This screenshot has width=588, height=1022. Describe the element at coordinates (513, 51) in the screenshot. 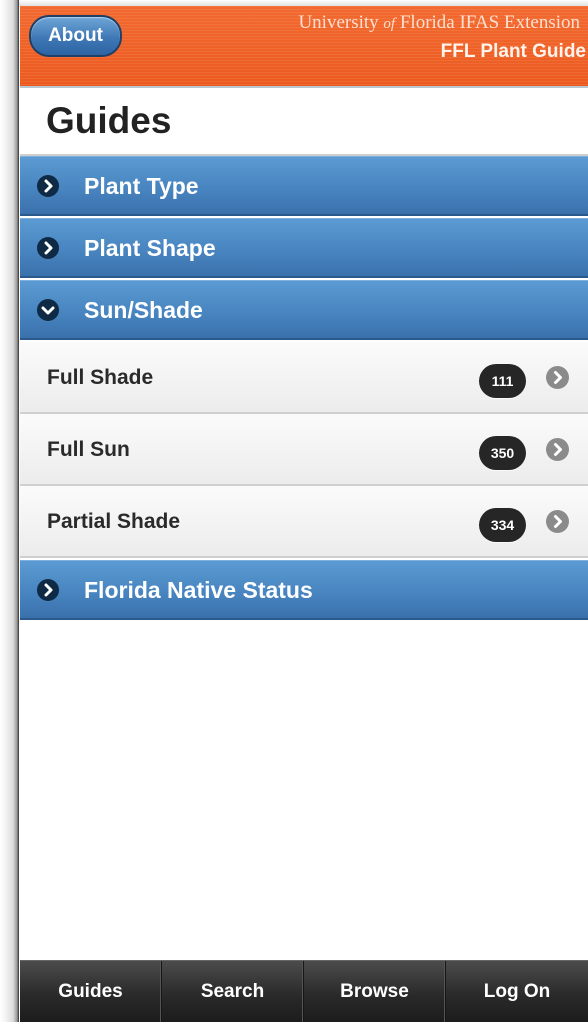

I see `app-name: FFL Plant Guide` at that location.